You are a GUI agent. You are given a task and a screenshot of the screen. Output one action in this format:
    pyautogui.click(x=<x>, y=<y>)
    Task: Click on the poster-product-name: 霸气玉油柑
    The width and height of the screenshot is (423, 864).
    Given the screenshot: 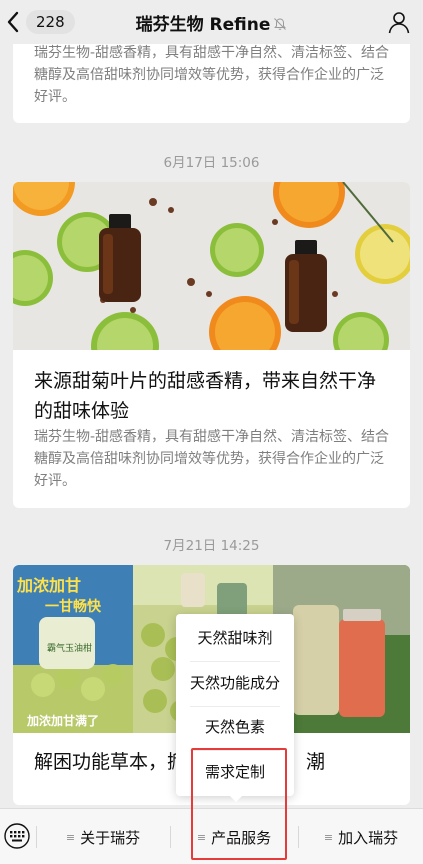 What is the action you would take?
    pyautogui.click(x=69, y=648)
    